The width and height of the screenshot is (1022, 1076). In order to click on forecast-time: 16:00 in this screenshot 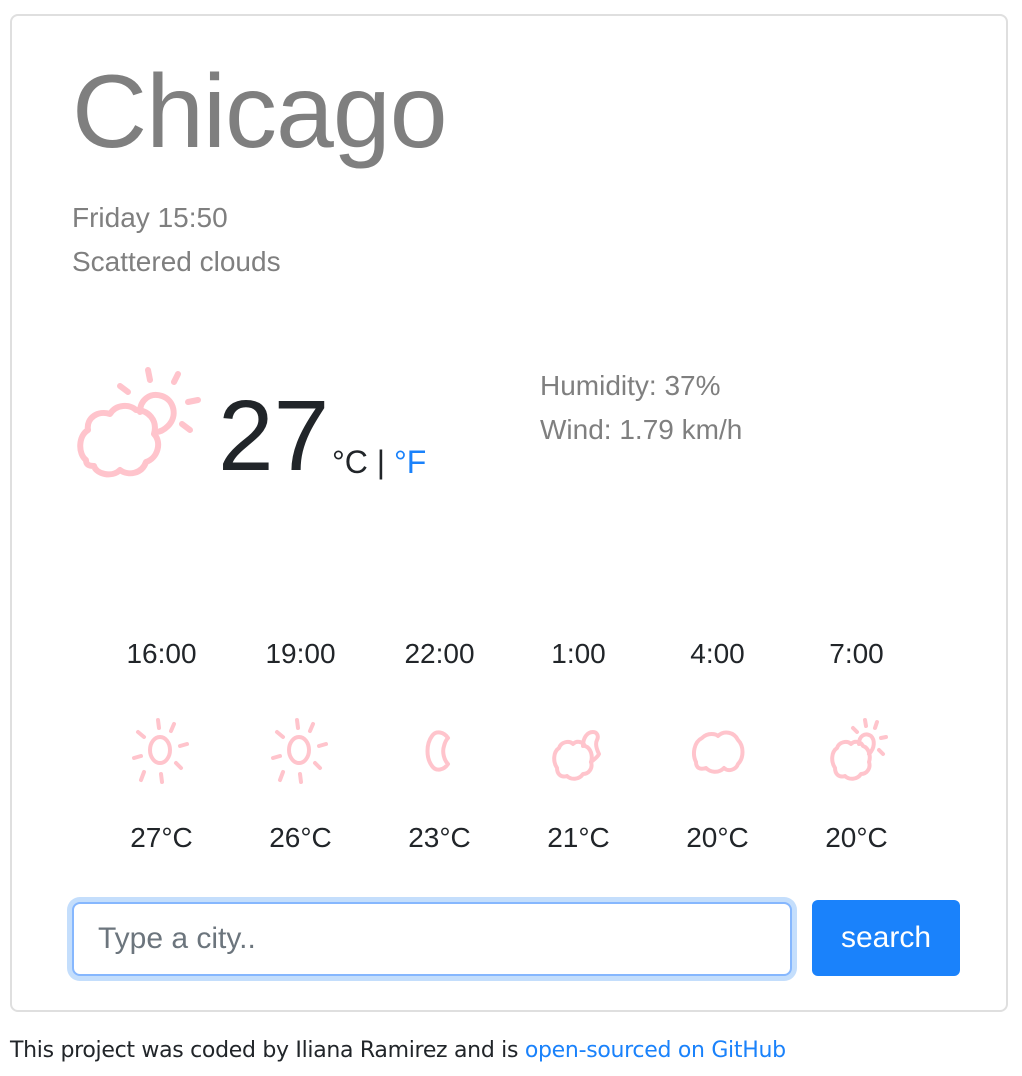, I will do `click(161, 653)`.